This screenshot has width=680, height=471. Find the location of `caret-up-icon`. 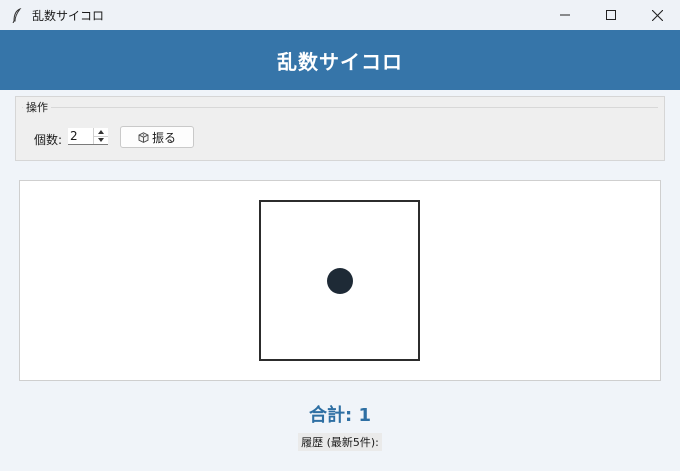

caret-up-icon is located at coordinates (101, 131).